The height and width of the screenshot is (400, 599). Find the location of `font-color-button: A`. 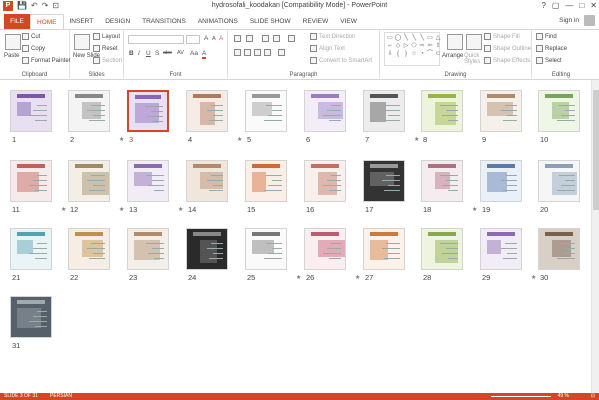

font-color-button: A is located at coordinates (204, 54).